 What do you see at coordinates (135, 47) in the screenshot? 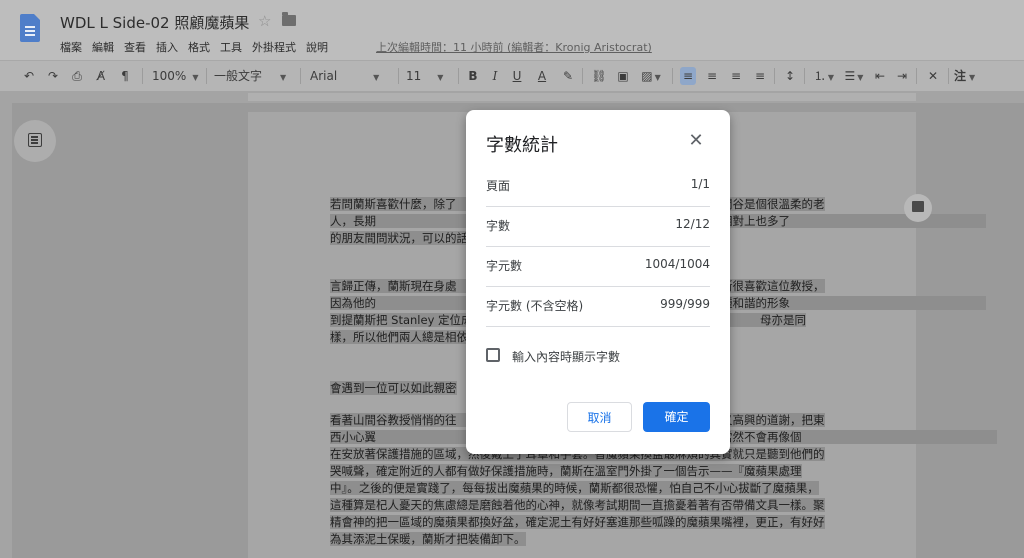
I see `menu-view: 查看` at bounding box center [135, 47].